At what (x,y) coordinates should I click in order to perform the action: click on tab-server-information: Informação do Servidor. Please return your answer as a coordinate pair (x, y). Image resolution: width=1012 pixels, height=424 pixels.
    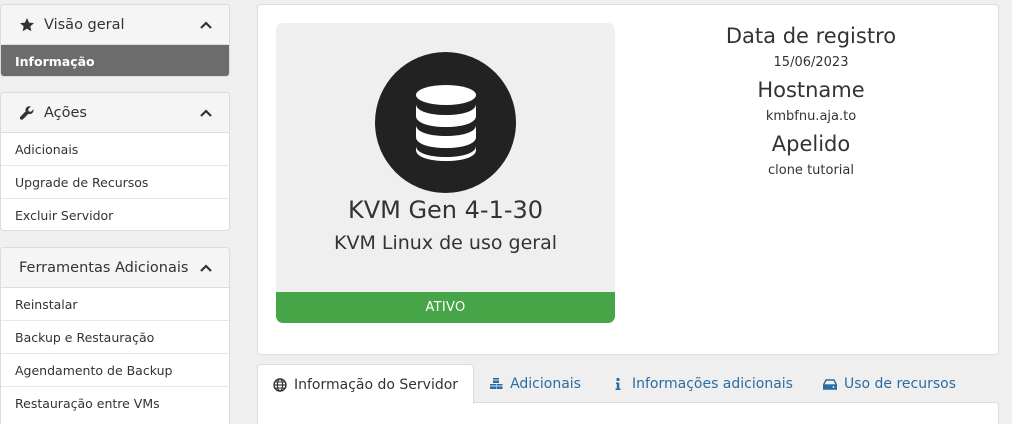
    Looking at the image, I should click on (366, 384).